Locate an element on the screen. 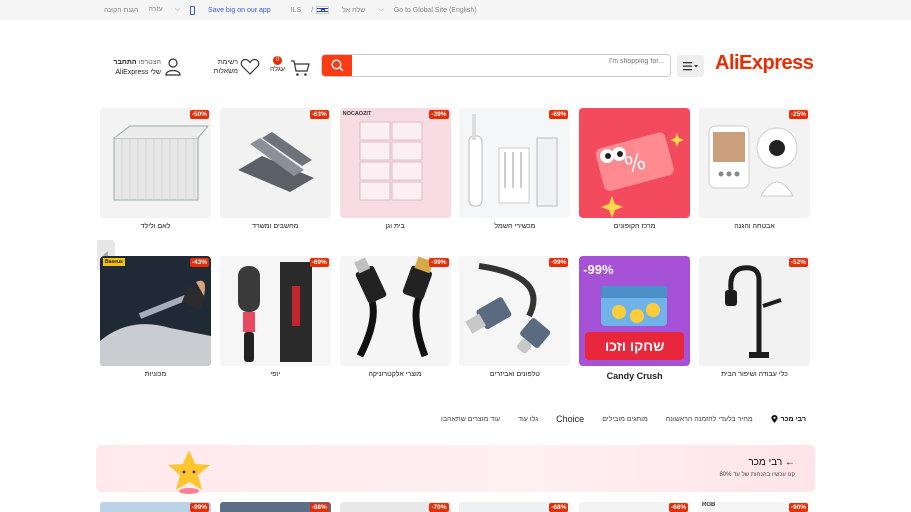  user-icon is located at coordinates (173, 67).